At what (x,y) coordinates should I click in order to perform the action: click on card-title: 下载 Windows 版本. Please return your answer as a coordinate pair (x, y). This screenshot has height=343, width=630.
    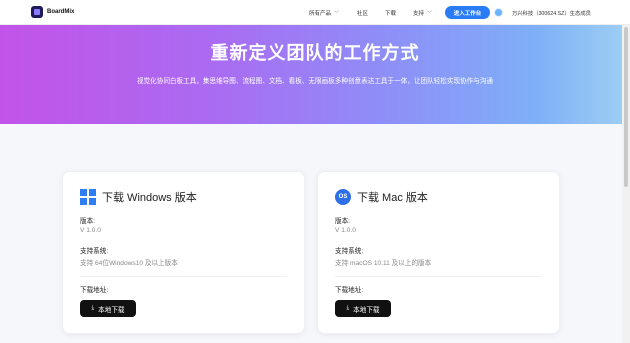
    Looking at the image, I should click on (149, 198).